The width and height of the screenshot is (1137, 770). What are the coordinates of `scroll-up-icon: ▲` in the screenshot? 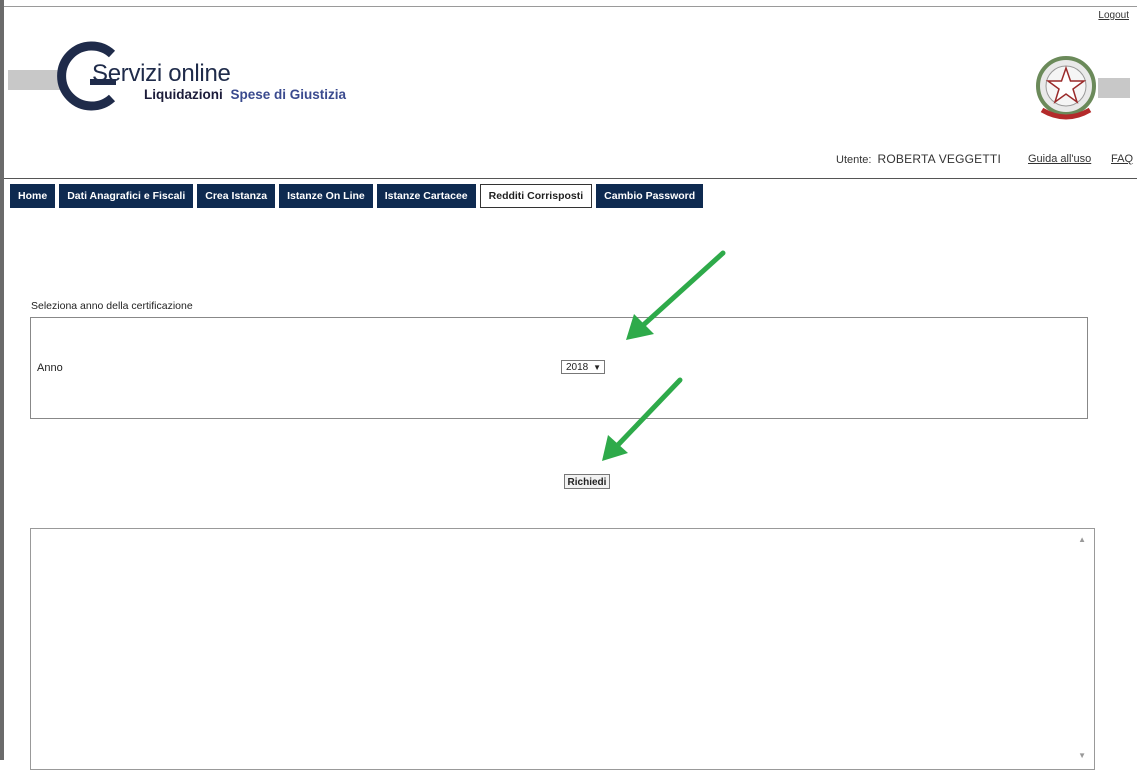 It's located at (1082, 539).